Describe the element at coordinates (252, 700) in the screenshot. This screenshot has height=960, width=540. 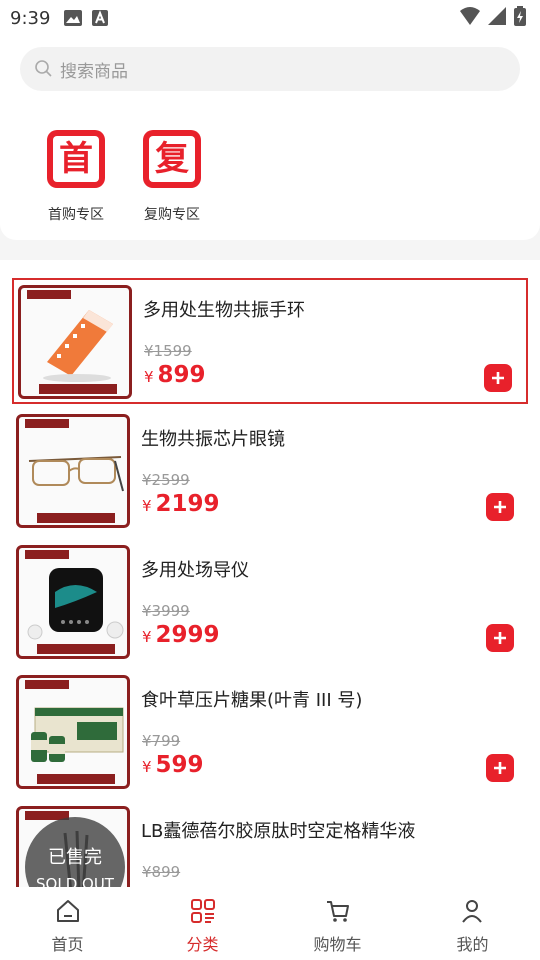
I see `product-name: 食叶草压片糖果(叶青 III 号)` at that location.